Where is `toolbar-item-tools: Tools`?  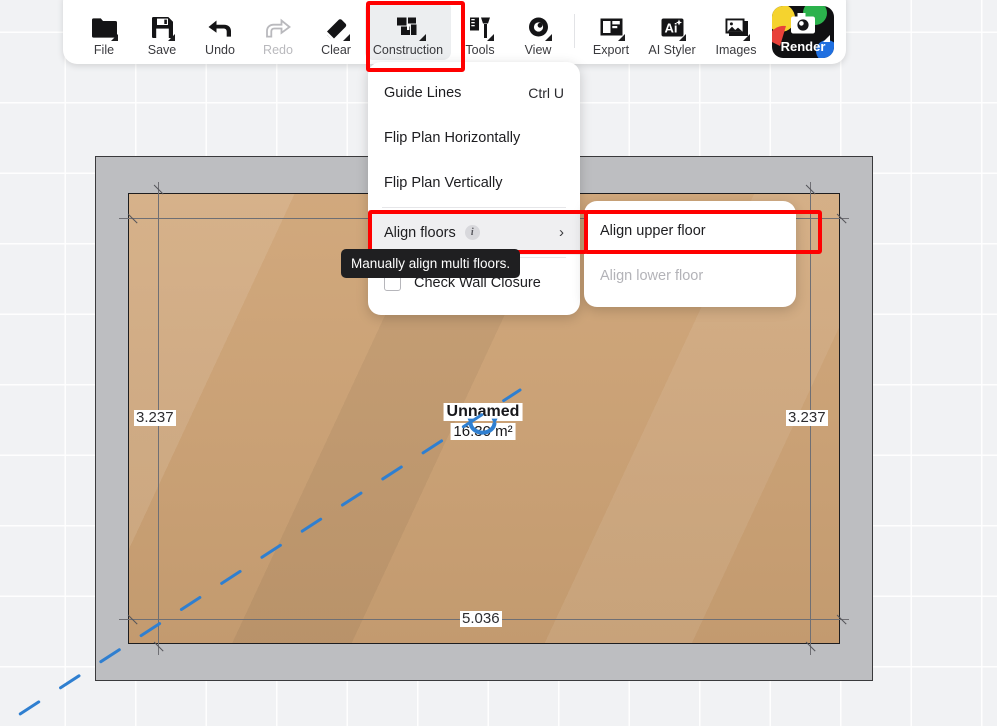 toolbar-item-tools: Tools is located at coordinates (480, 30).